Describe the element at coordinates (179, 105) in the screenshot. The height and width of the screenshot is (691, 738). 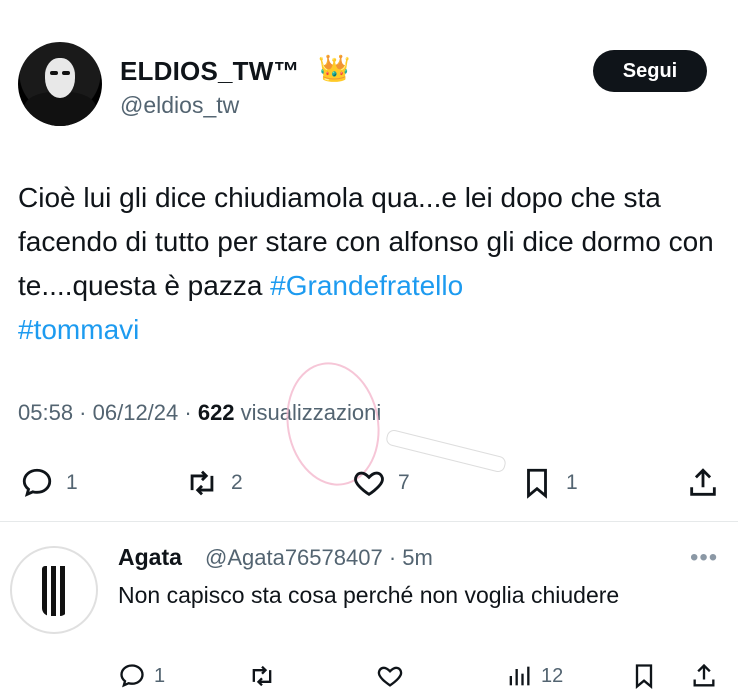
I see `author-handle: @eldios_tw` at that location.